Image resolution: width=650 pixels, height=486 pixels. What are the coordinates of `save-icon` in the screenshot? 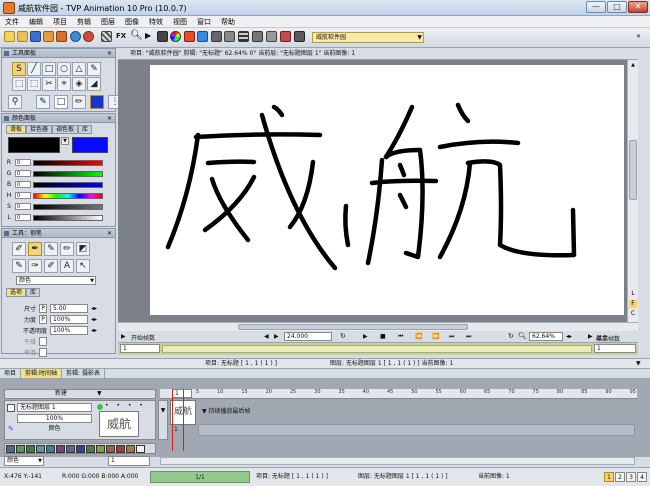 It's located at (35, 36).